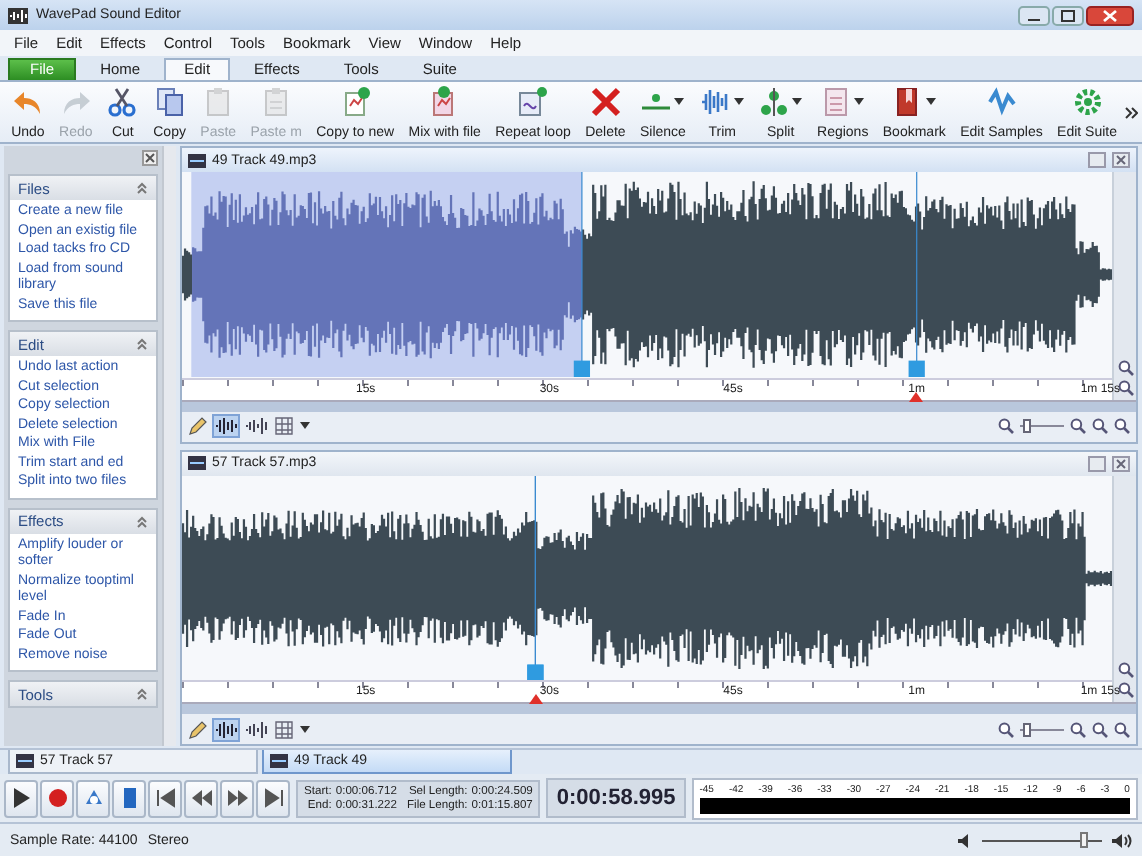 This screenshot has width=1142, height=856. Describe the element at coordinates (129, 798) in the screenshot. I see `stop-button` at that location.